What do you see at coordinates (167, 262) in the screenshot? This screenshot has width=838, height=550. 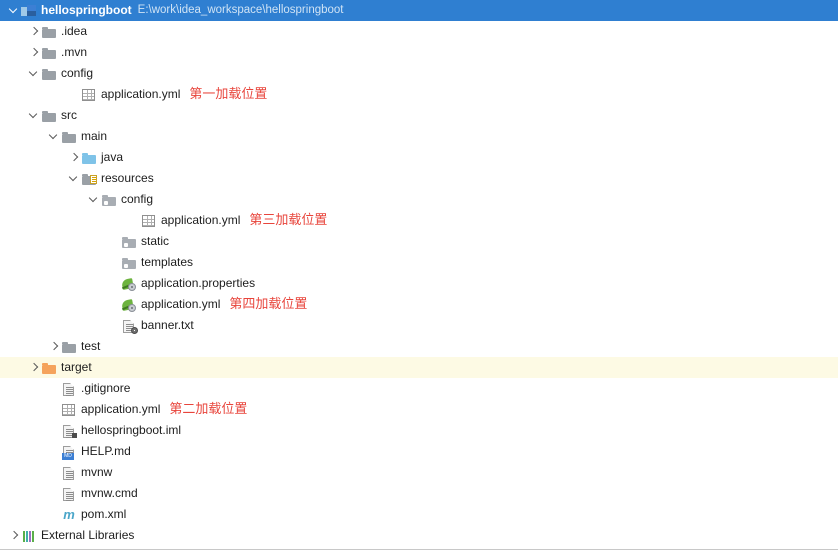 I see `tree-row-label: templates` at bounding box center [167, 262].